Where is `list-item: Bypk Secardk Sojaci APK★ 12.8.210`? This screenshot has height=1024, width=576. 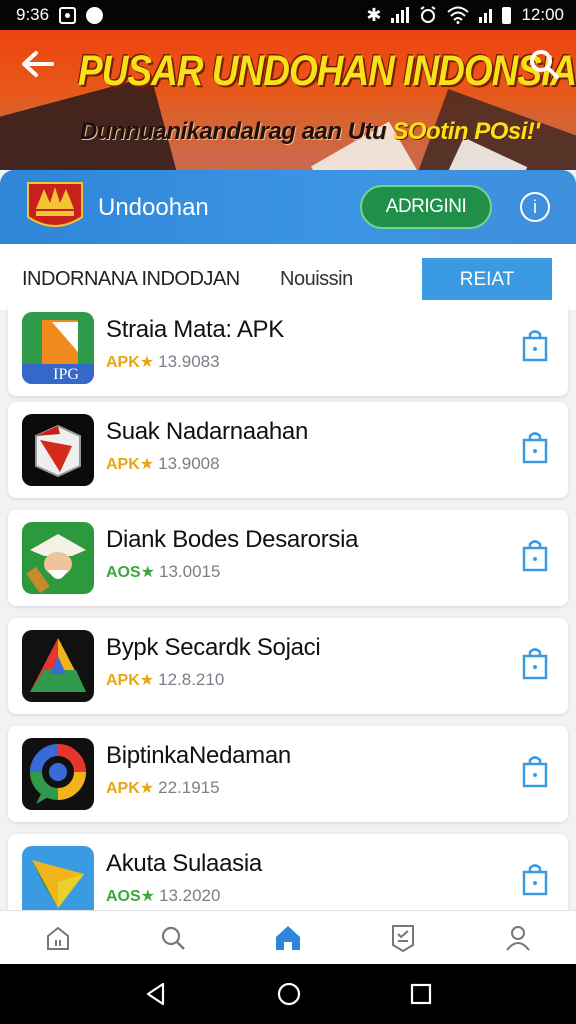
list-item: Bypk Secardk Sojaci APK★ 12.8.210 is located at coordinates (288, 666).